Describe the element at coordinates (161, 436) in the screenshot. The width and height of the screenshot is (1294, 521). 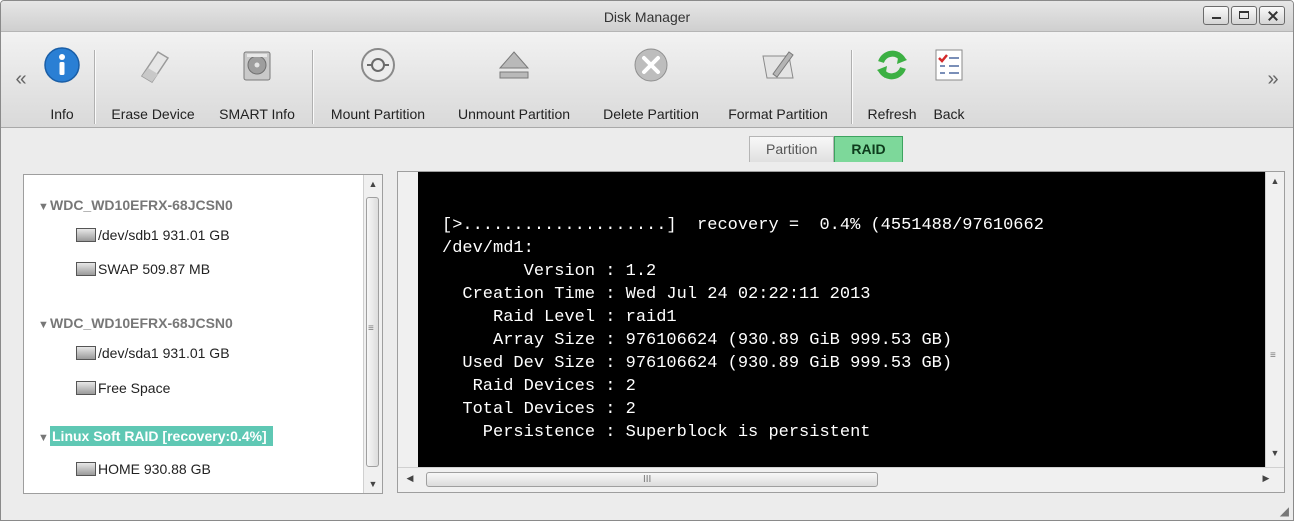
I see `raid-label-selected: Linux Soft RAID [recovery:0.4%]` at that location.